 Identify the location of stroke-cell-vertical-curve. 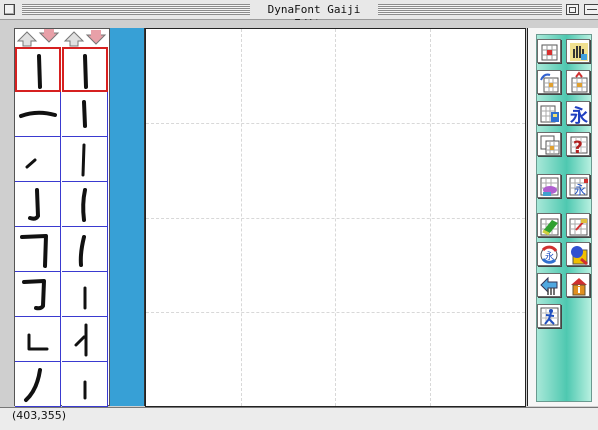
(85, 204).